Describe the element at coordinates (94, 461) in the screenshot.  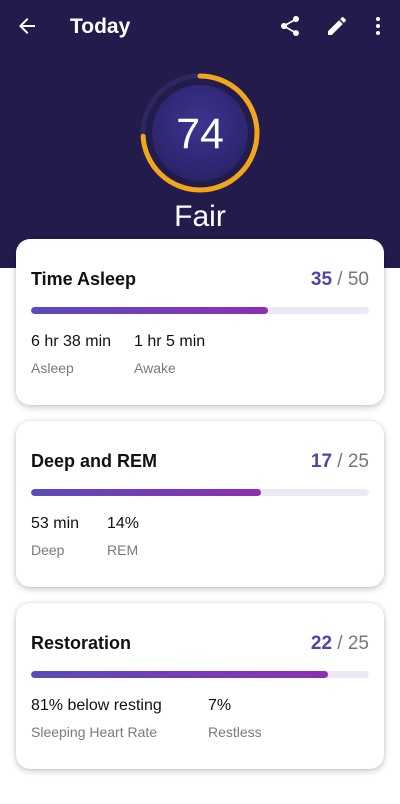
I see `card-title: Deep and REM` at that location.